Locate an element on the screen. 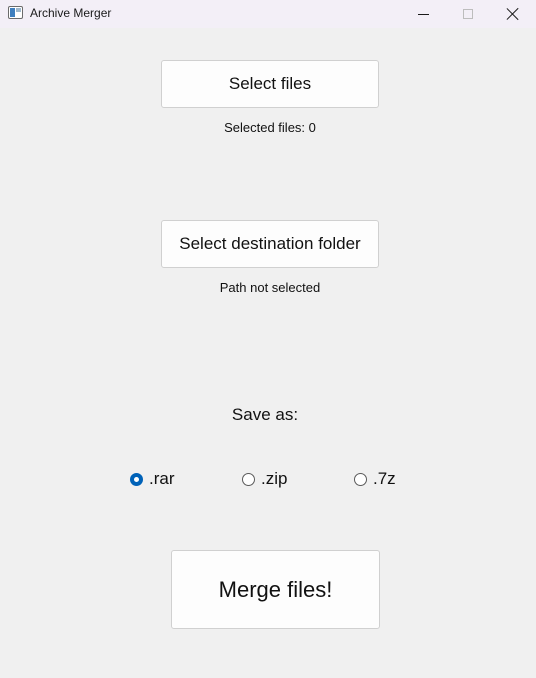 The width and height of the screenshot is (536, 678). destination-path-label: Path not selected is located at coordinates (270, 287).